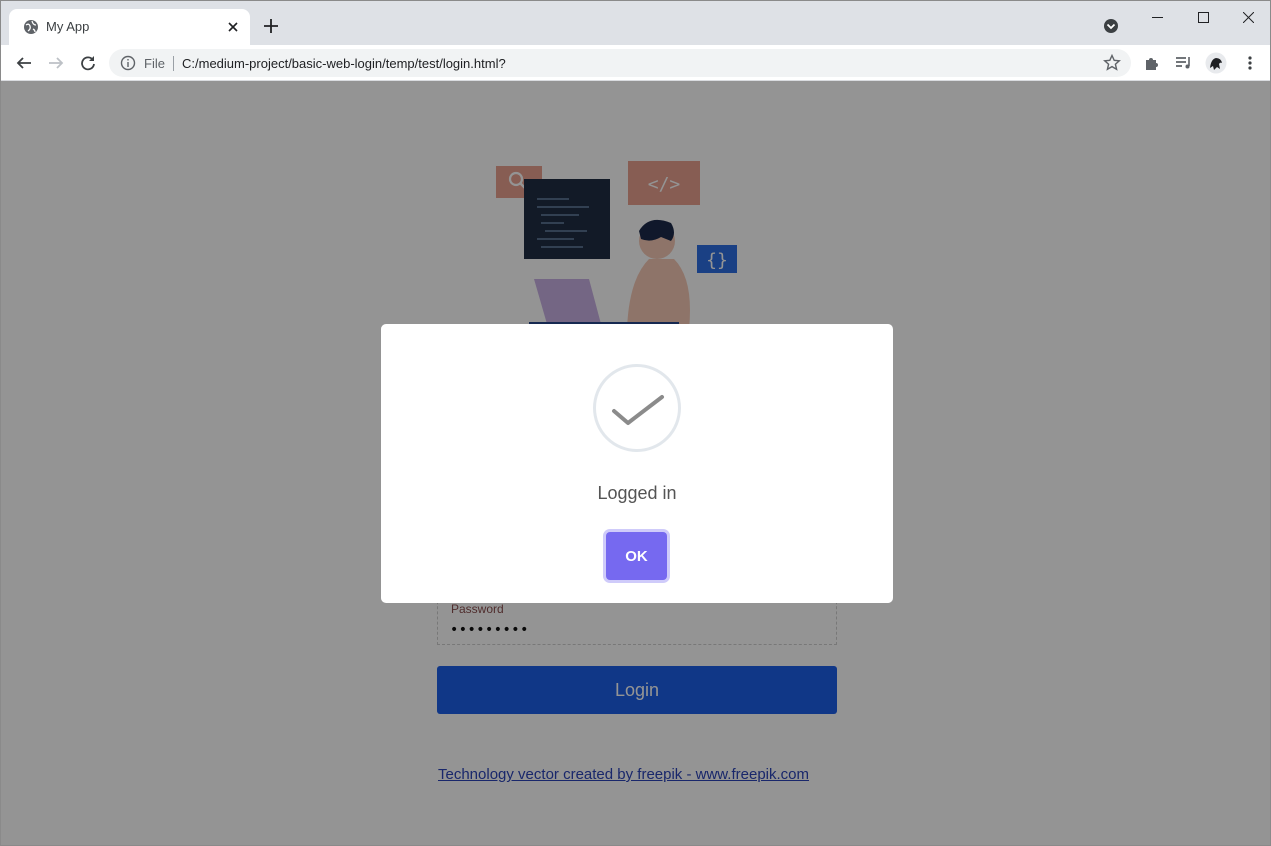  I want to click on reload-icon, so click(88, 63).